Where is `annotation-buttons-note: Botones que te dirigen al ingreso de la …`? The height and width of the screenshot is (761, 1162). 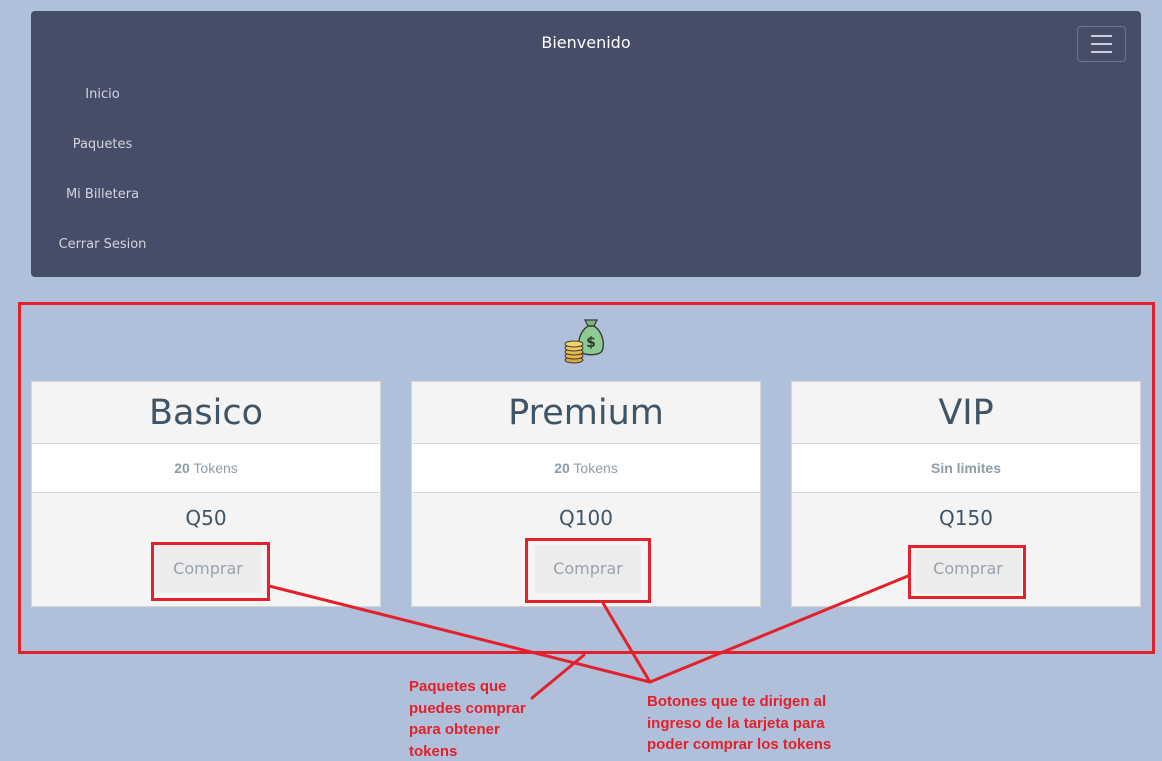
annotation-buttons-note: Botones que te dirigen al ingreso de la … is located at coordinates (739, 723).